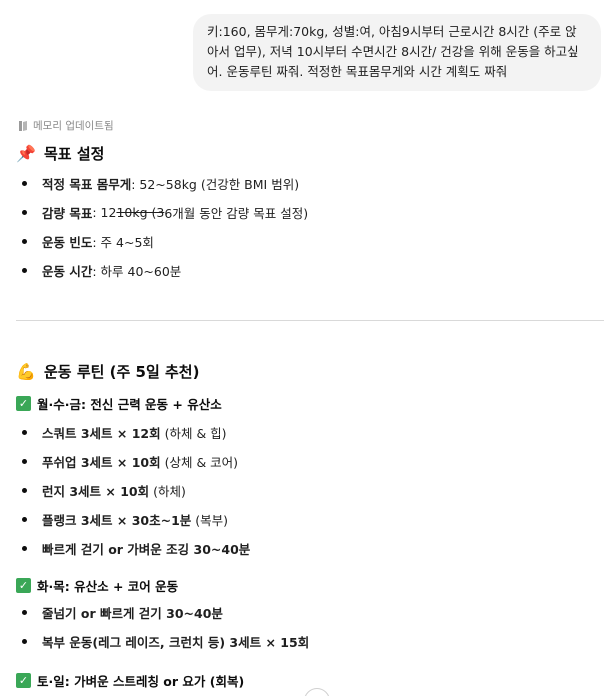  Describe the element at coordinates (134, 432) in the screenshot. I see `list-item: 스쿼트 3세트 × 12회 (하체 & 힙)` at that location.